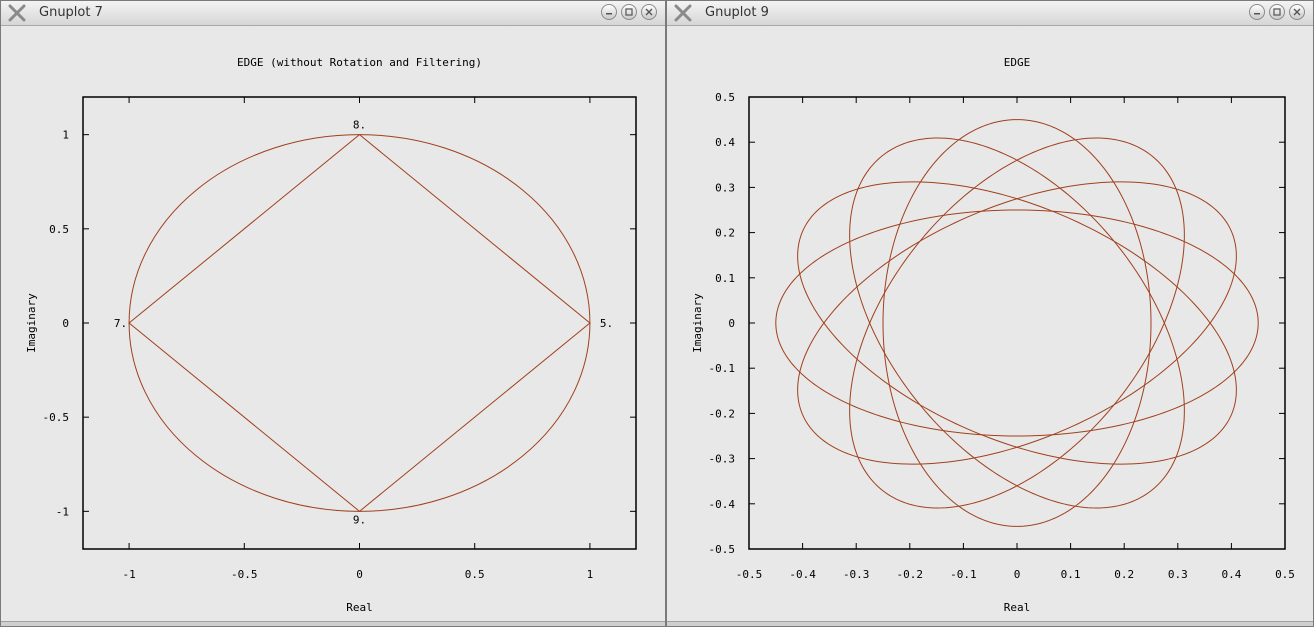  I want to click on point-label: 8., so click(359, 125).